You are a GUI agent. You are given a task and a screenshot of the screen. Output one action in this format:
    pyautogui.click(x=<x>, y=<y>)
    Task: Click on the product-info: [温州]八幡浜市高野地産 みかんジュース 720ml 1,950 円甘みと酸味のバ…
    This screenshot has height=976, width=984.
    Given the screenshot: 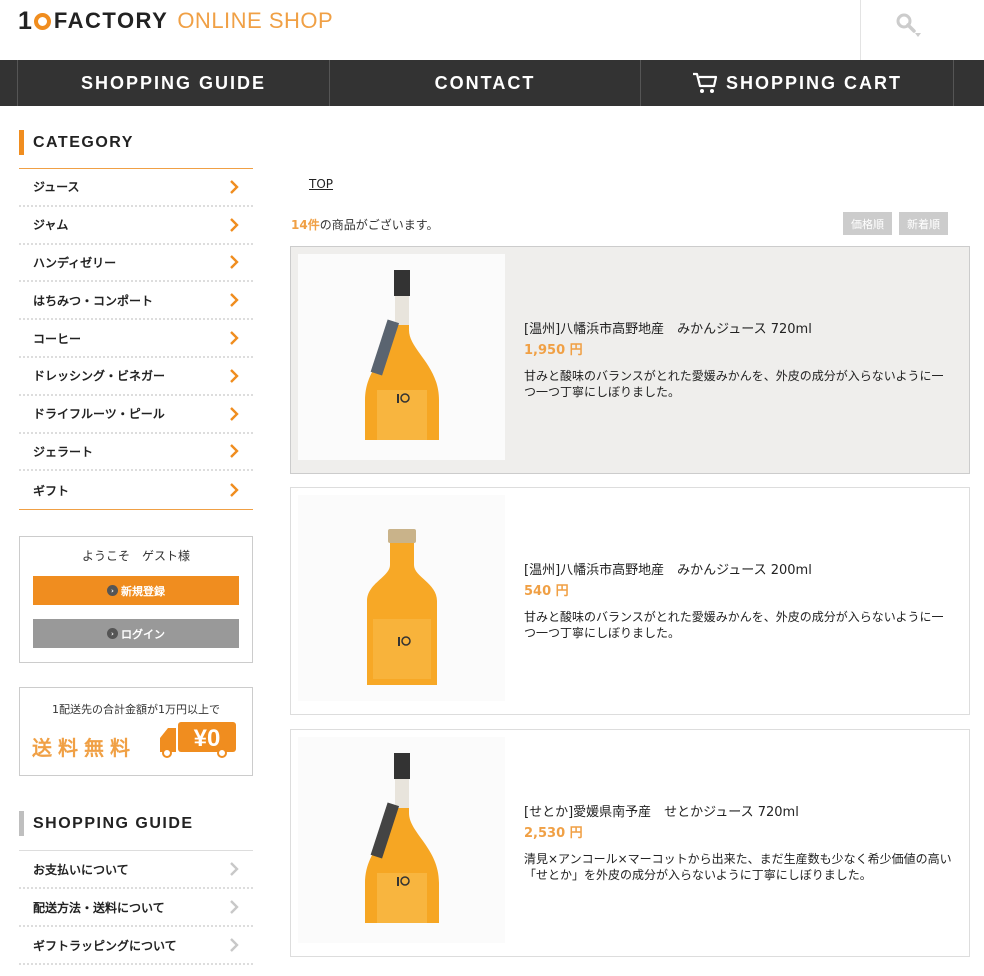 What is the action you would take?
    pyautogui.click(x=739, y=360)
    